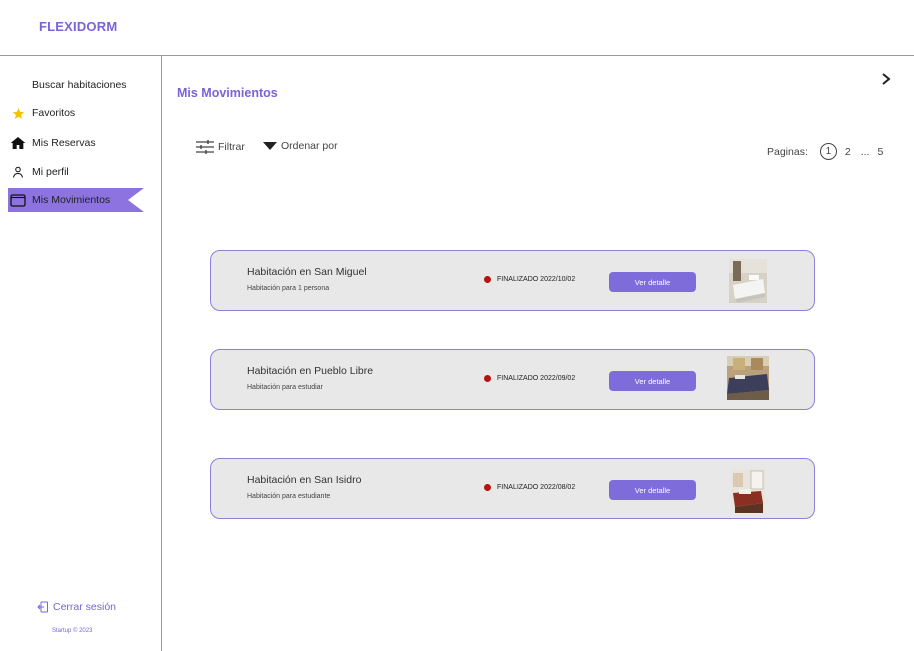  What do you see at coordinates (304, 480) in the screenshot?
I see `card-title: Habitación en San Isidro` at bounding box center [304, 480].